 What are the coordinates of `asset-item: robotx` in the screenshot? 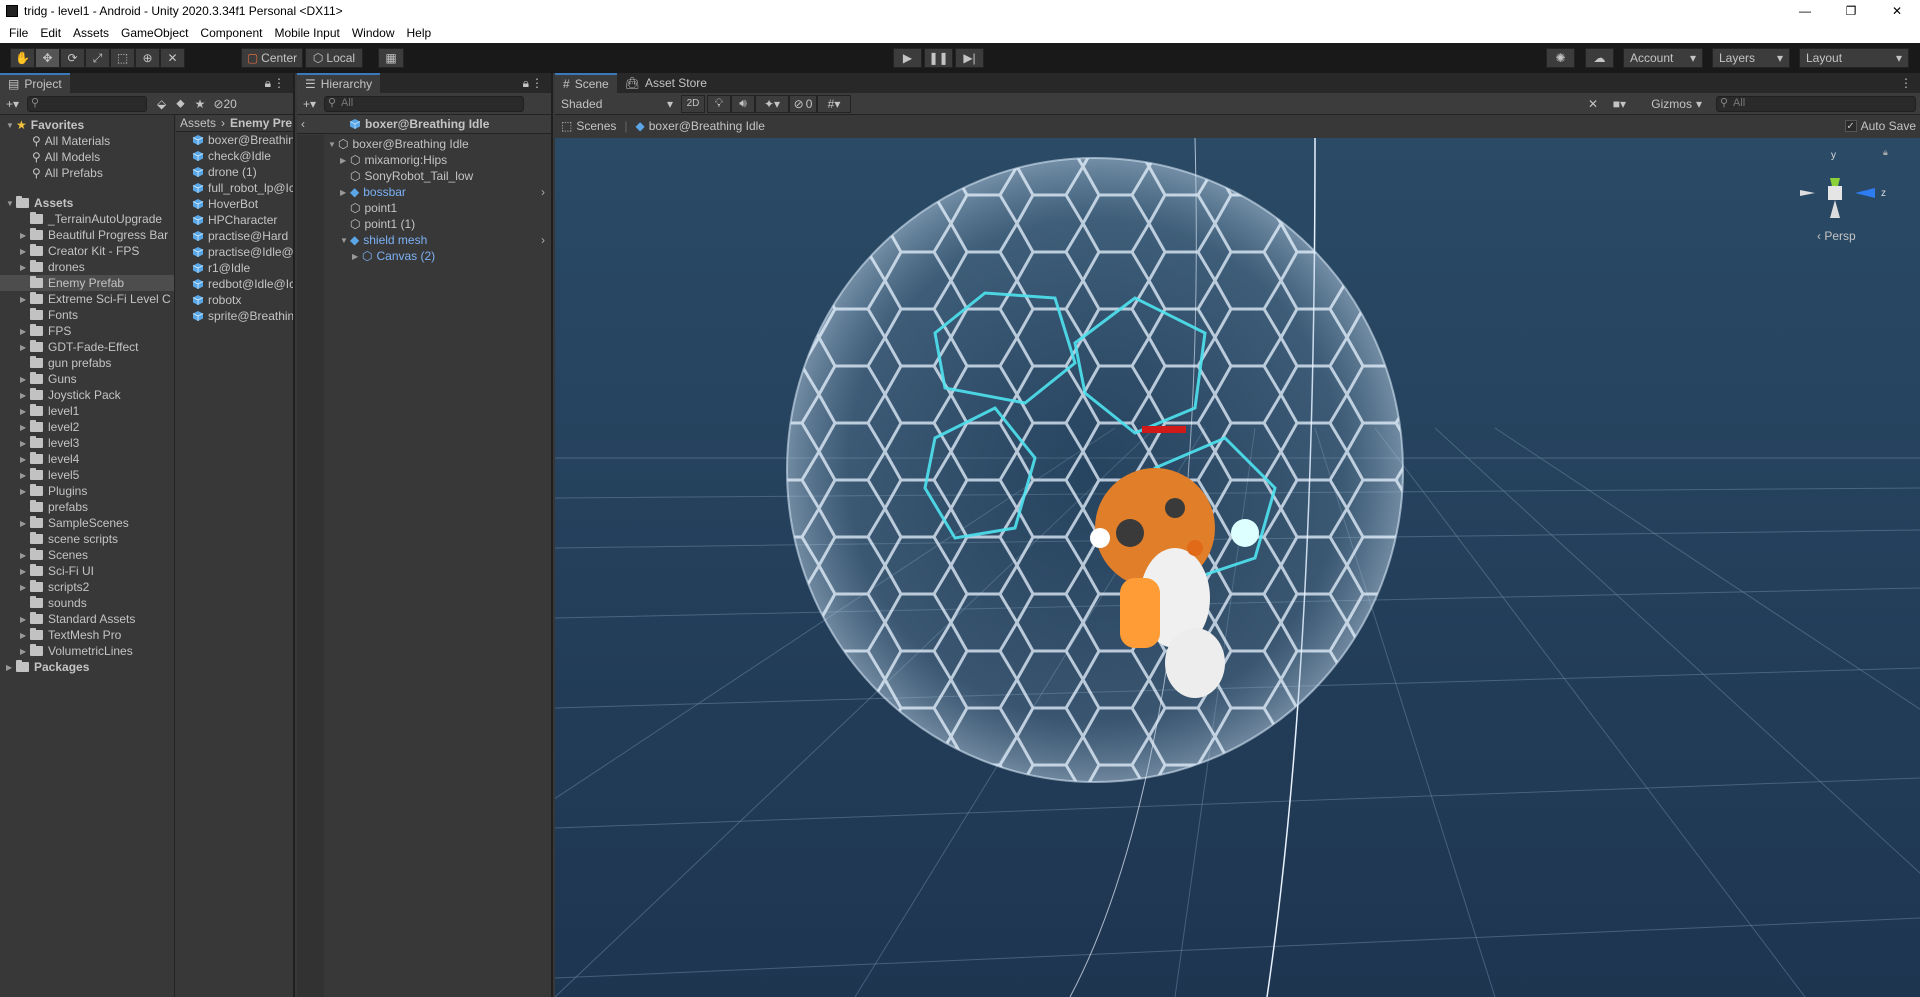 It's located at (234, 300).